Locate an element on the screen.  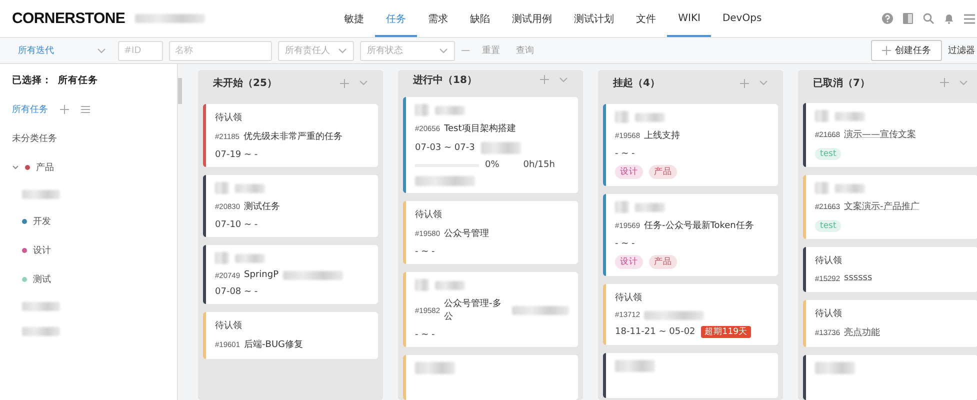
scrollbar-thumb is located at coordinates (180, 91).